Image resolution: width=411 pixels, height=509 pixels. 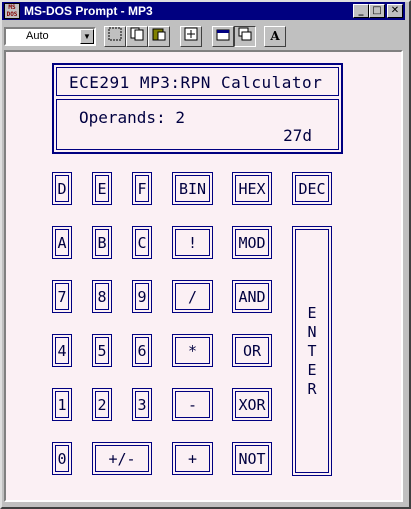 I want to click on key-label: /, so click(x=192, y=296).